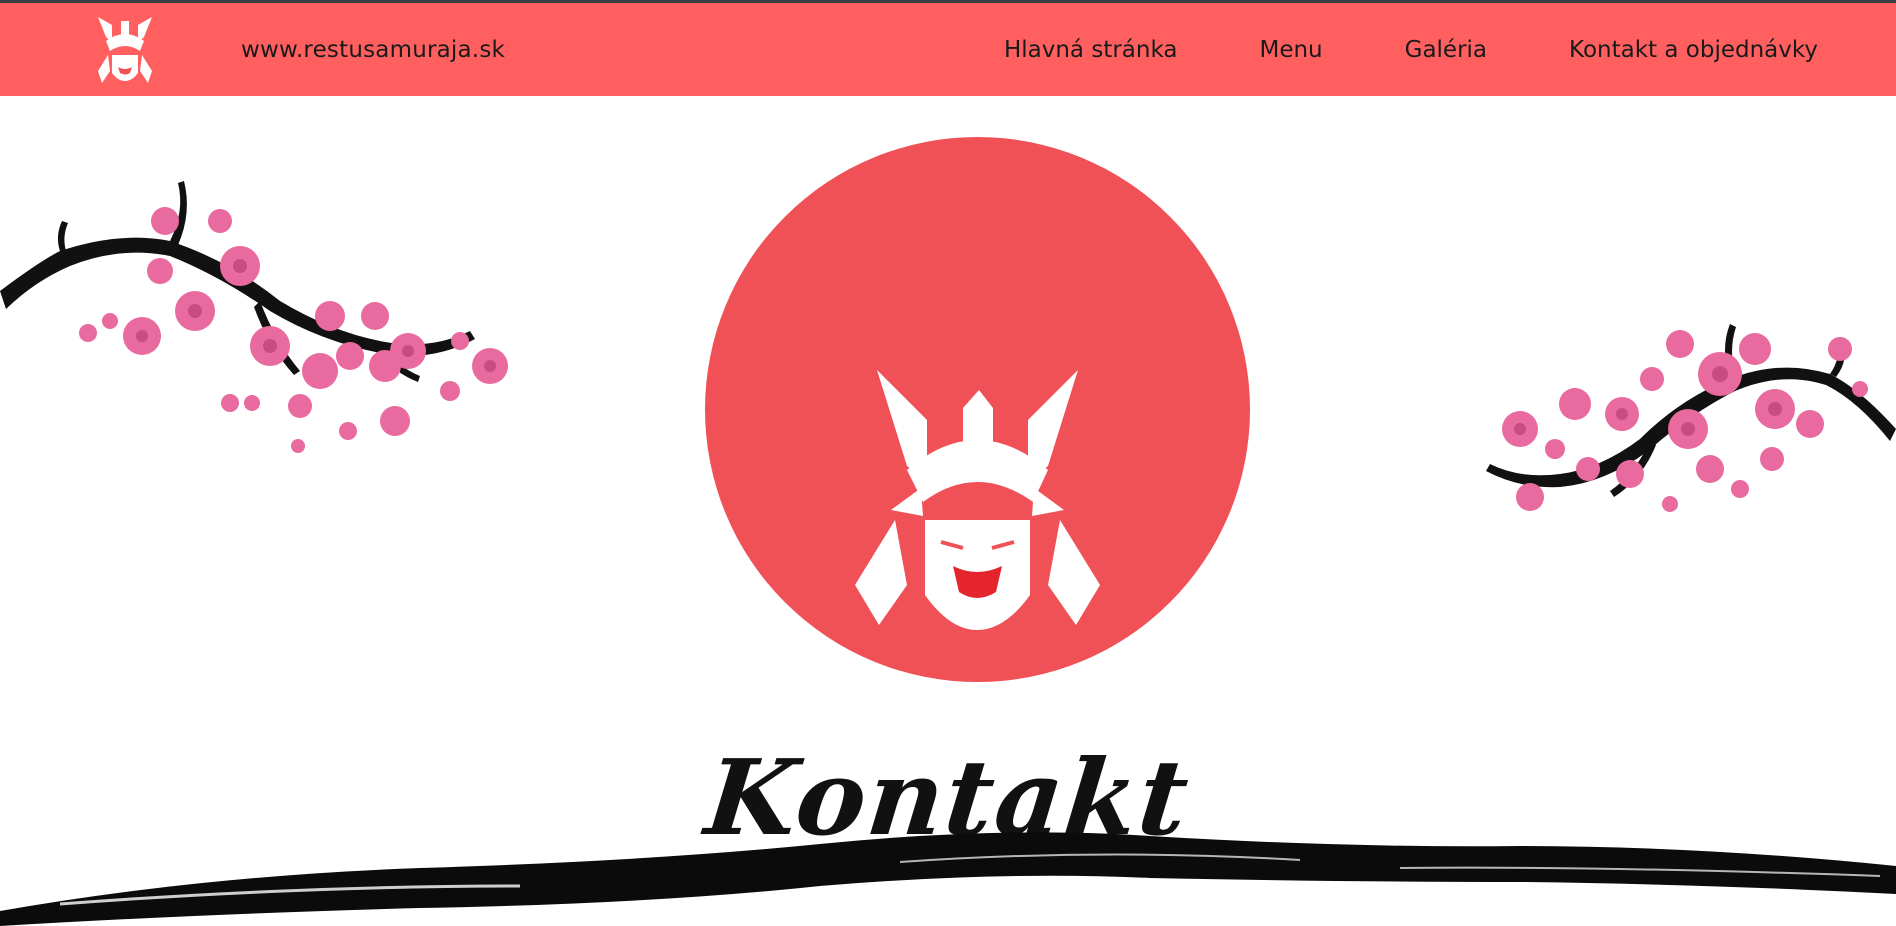 The image size is (1896, 926). I want to click on site-url-link: www.restusamuraja.sk, so click(373, 50).